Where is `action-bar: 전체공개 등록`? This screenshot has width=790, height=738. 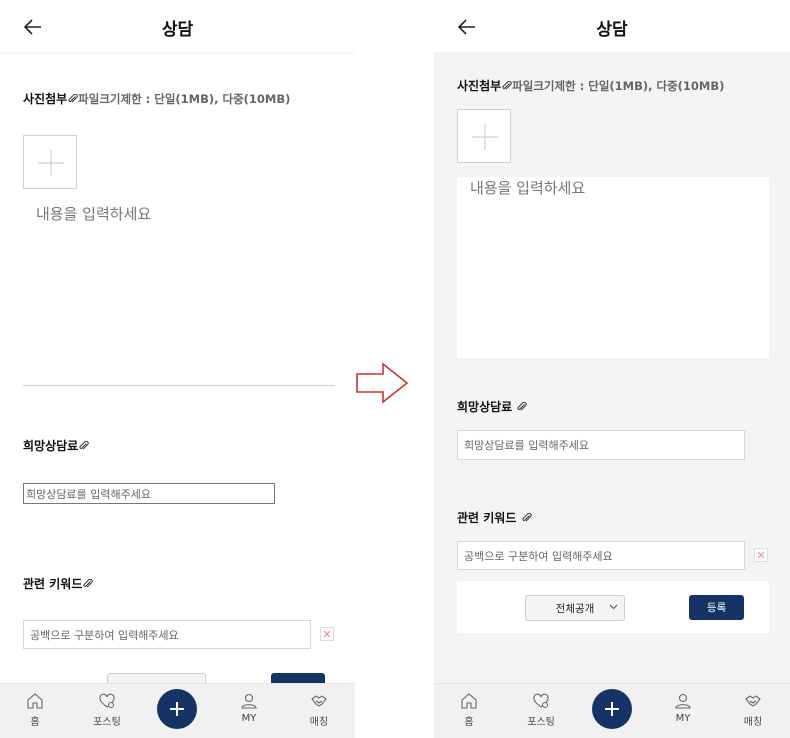
action-bar: 전체공개 등록 is located at coordinates (613, 607).